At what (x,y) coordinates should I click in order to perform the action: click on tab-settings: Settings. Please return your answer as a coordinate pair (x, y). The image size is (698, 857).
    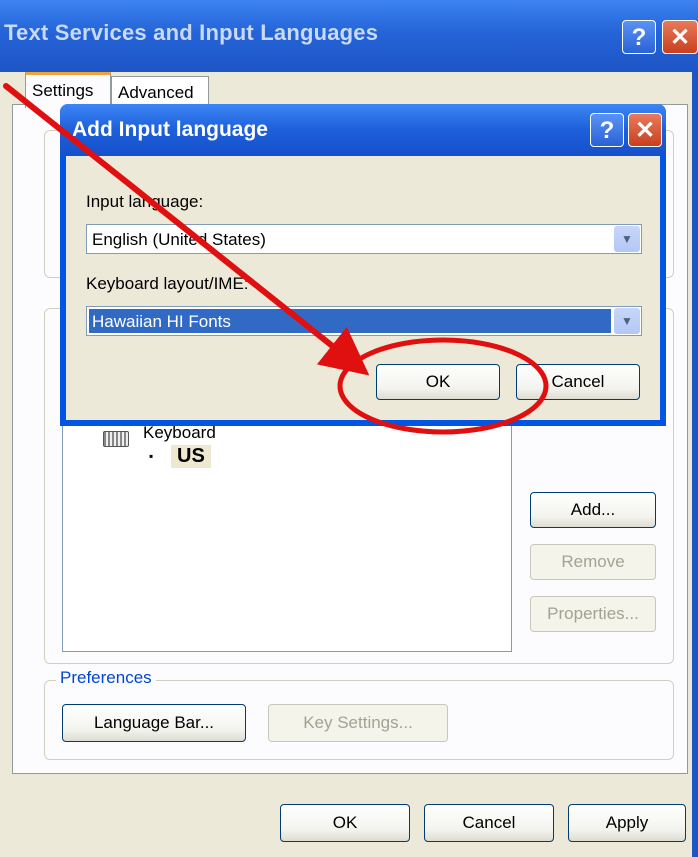
    Looking at the image, I should click on (68, 90).